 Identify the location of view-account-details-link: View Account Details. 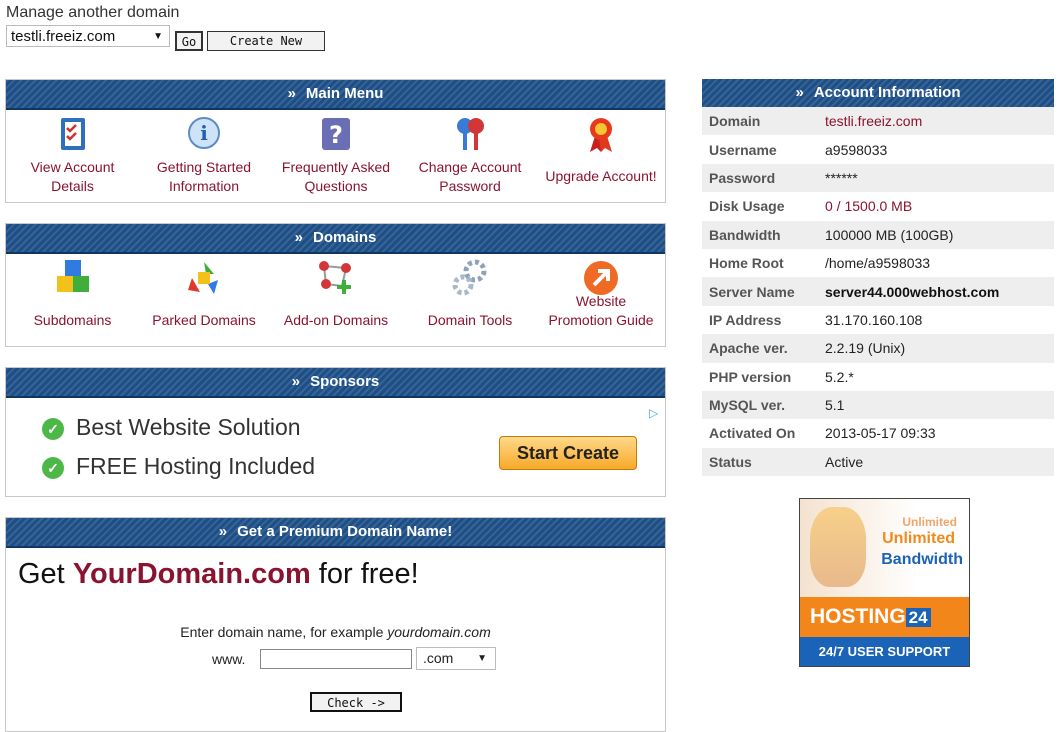
(72, 155).